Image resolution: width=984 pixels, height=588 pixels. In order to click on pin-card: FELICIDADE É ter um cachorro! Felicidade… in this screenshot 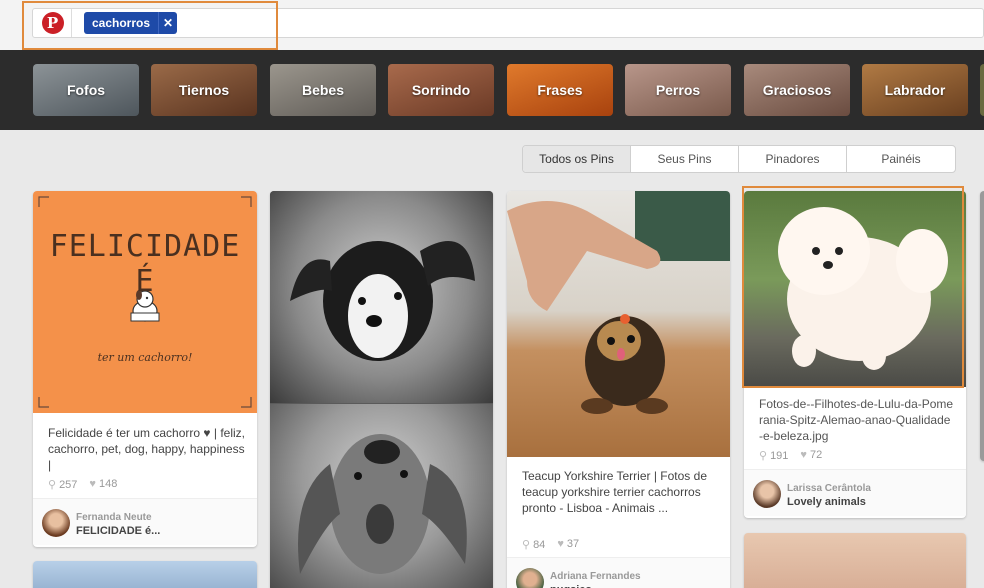, I will do `click(145, 369)`.